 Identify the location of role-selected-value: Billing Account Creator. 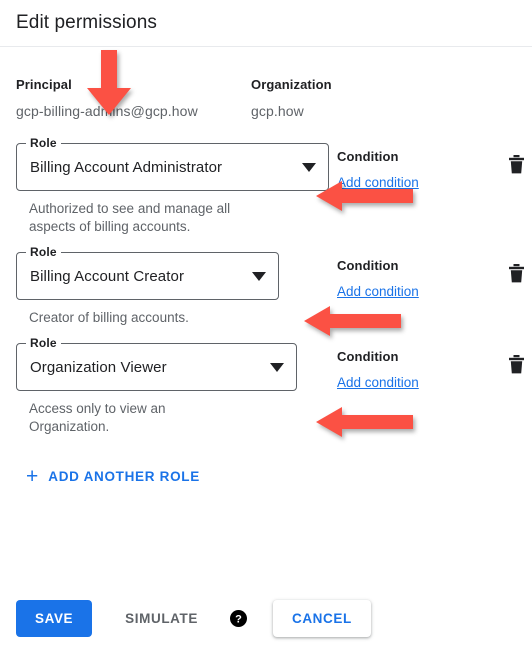
(107, 276).